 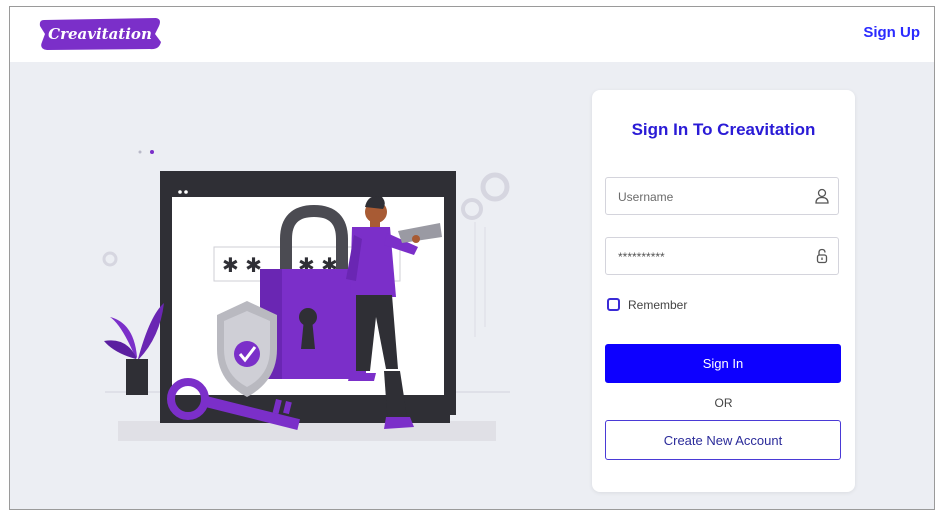 What do you see at coordinates (472, 34) in the screenshot?
I see `top-navbar: Creavitation Sign Up` at bounding box center [472, 34].